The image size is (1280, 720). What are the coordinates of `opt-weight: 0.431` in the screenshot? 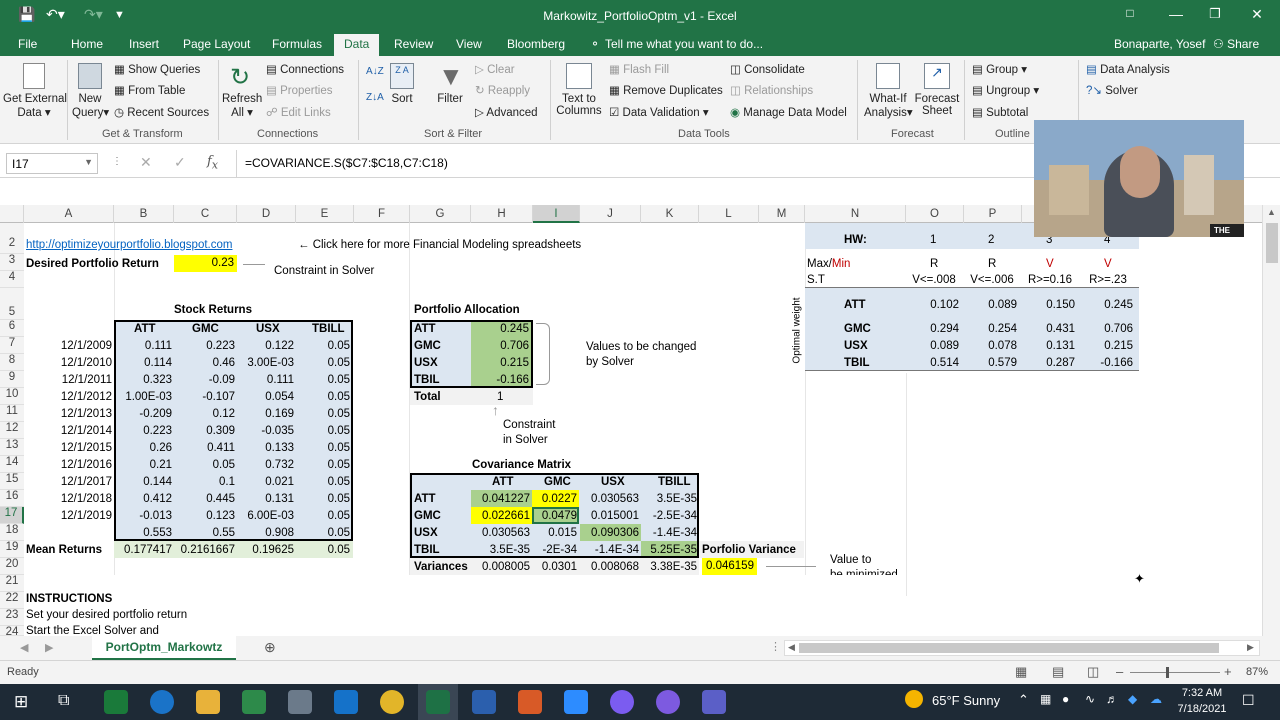 It's located at (1050, 329).